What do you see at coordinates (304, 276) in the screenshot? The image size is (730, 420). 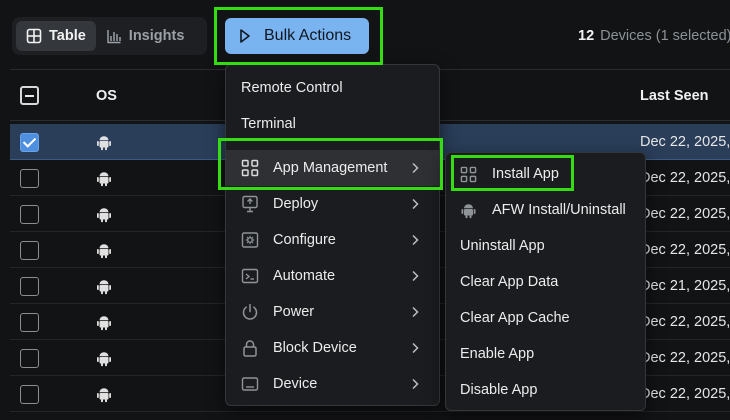 I see `menu-item-label: Automate` at bounding box center [304, 276].